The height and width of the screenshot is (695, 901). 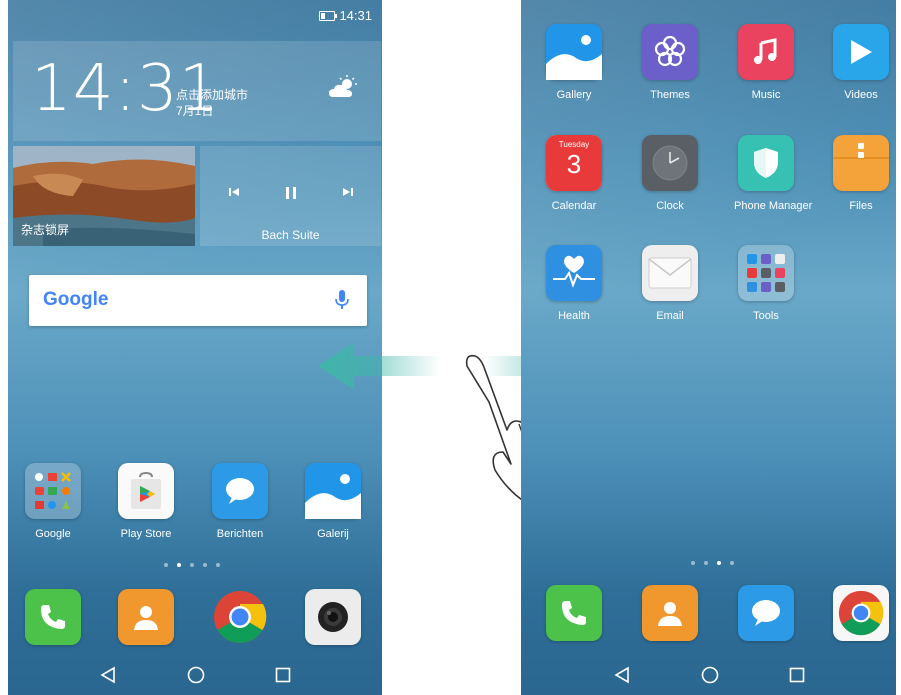 I want to click on app-gallery: Galerij, so click(x=333, y=501).